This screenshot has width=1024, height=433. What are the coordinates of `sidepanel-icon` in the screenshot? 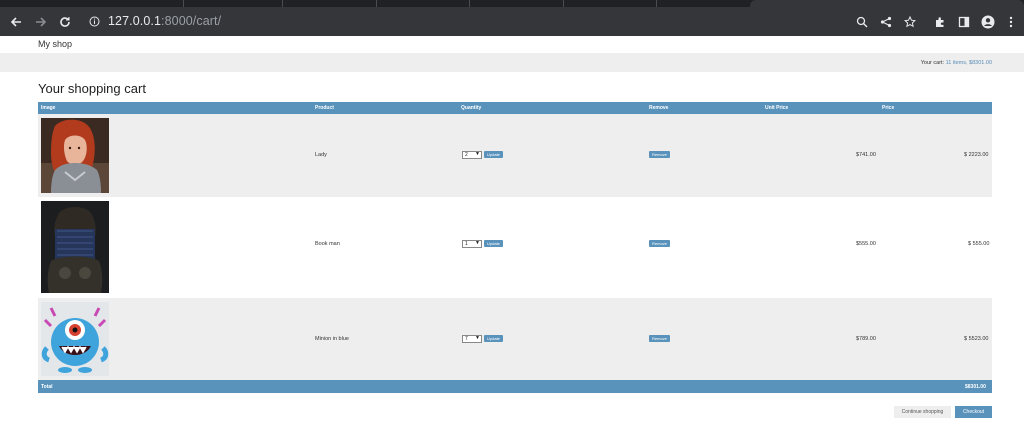 It's located at (964, 21).